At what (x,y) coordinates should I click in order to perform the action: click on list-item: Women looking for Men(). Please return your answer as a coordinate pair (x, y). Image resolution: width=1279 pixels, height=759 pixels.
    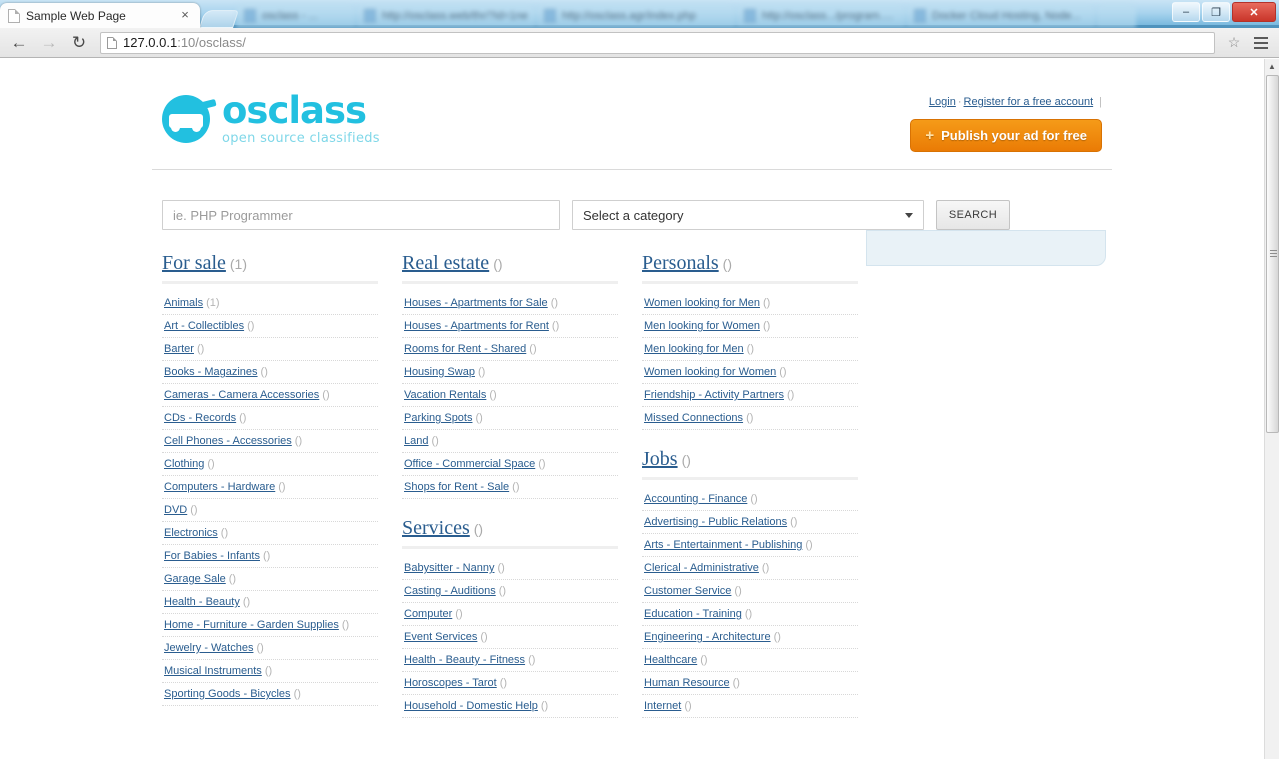
    Looking at the image, I should click on (750, 303).